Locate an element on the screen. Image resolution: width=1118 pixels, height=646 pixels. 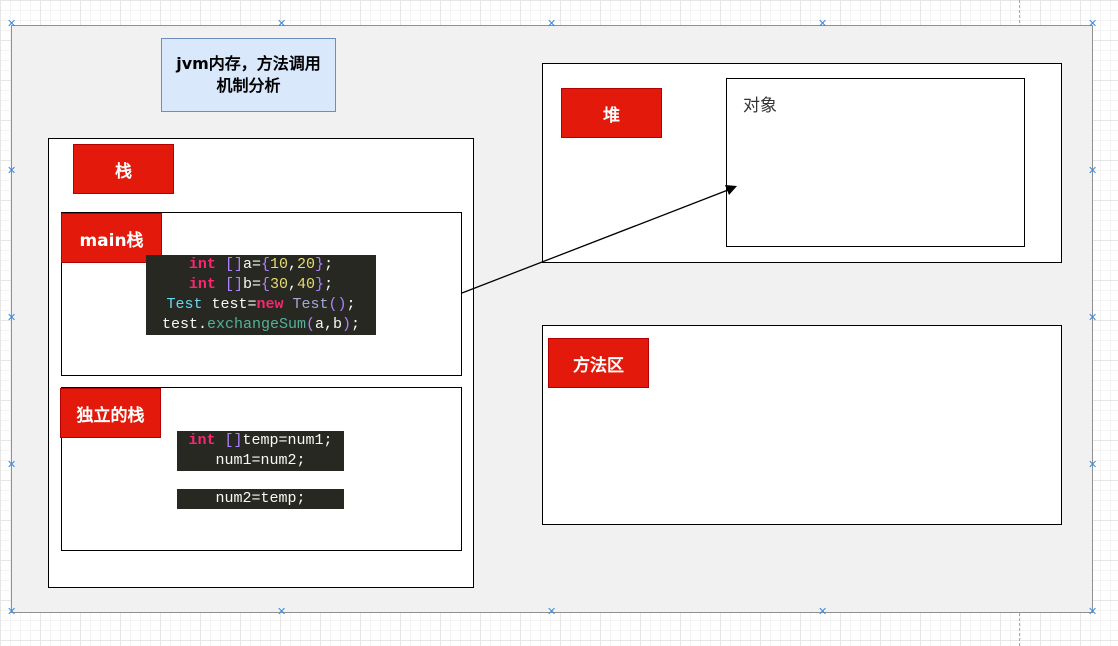
independent-stack-code-line-1: int []temp=num1; is located at coordinates (260, 441).